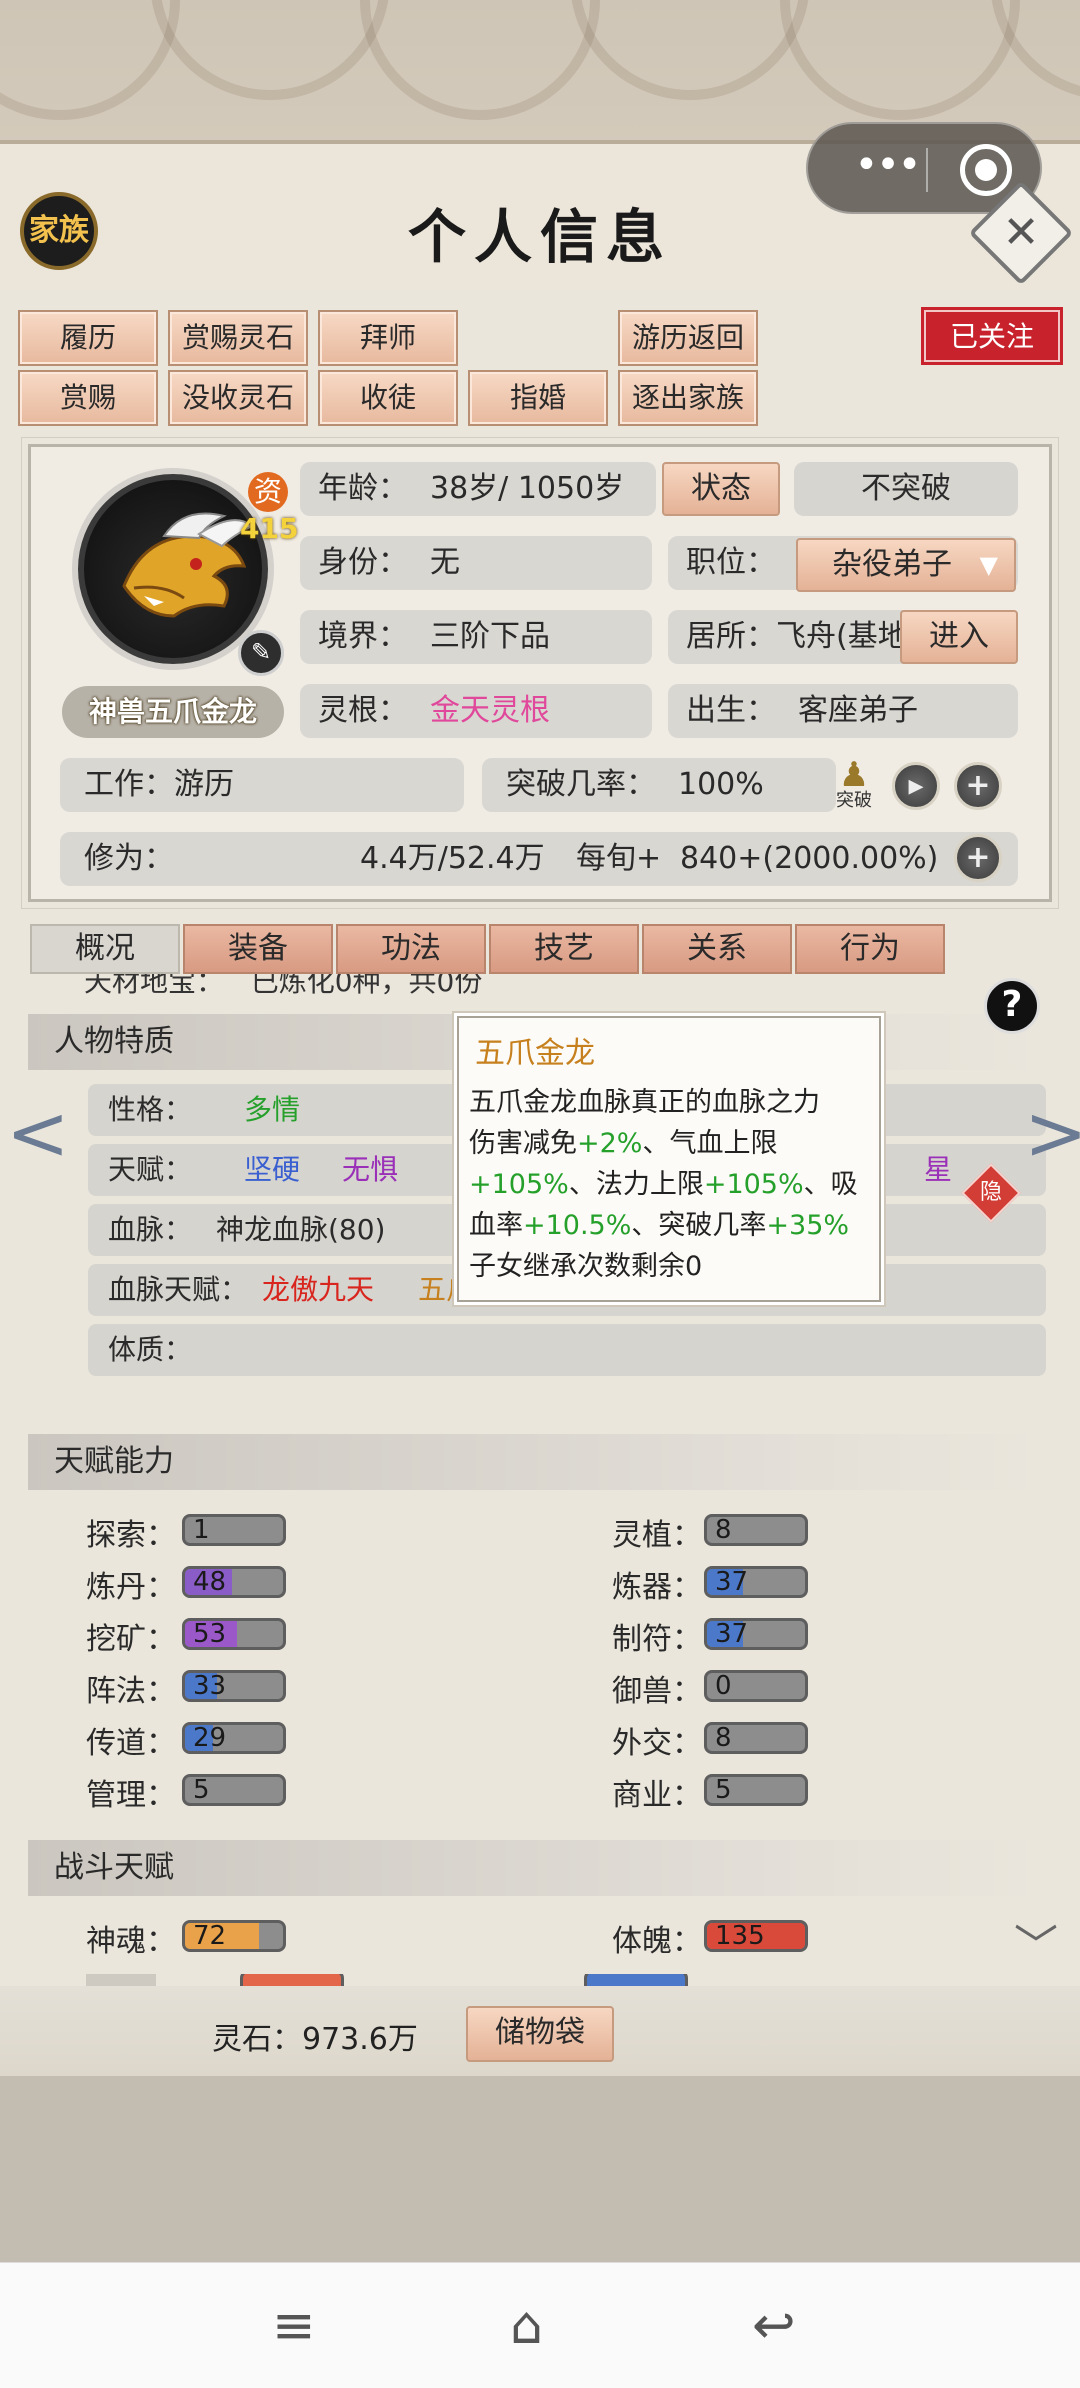 The width and height of the screenshot is (1080, 2388). Describe the element at coordinates (363, 562) in the screenshot. I see `identity-label: 身份：` at that location.